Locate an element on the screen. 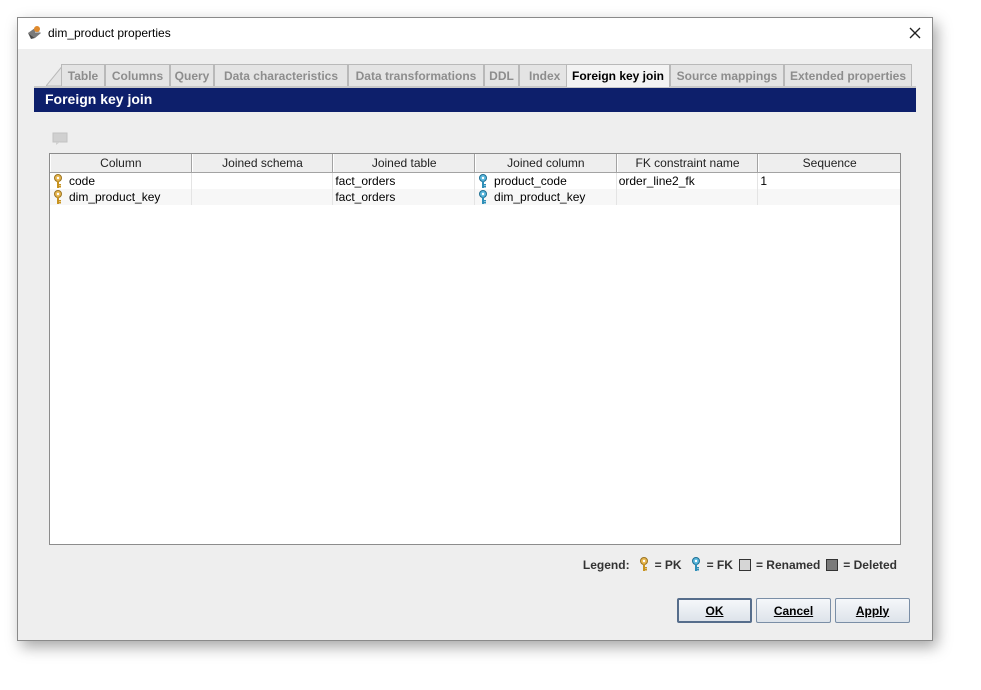 The height and width of the screenshot is (690, 981). tab-source-mappings: Source mappings is located at coordinates (727, 75).